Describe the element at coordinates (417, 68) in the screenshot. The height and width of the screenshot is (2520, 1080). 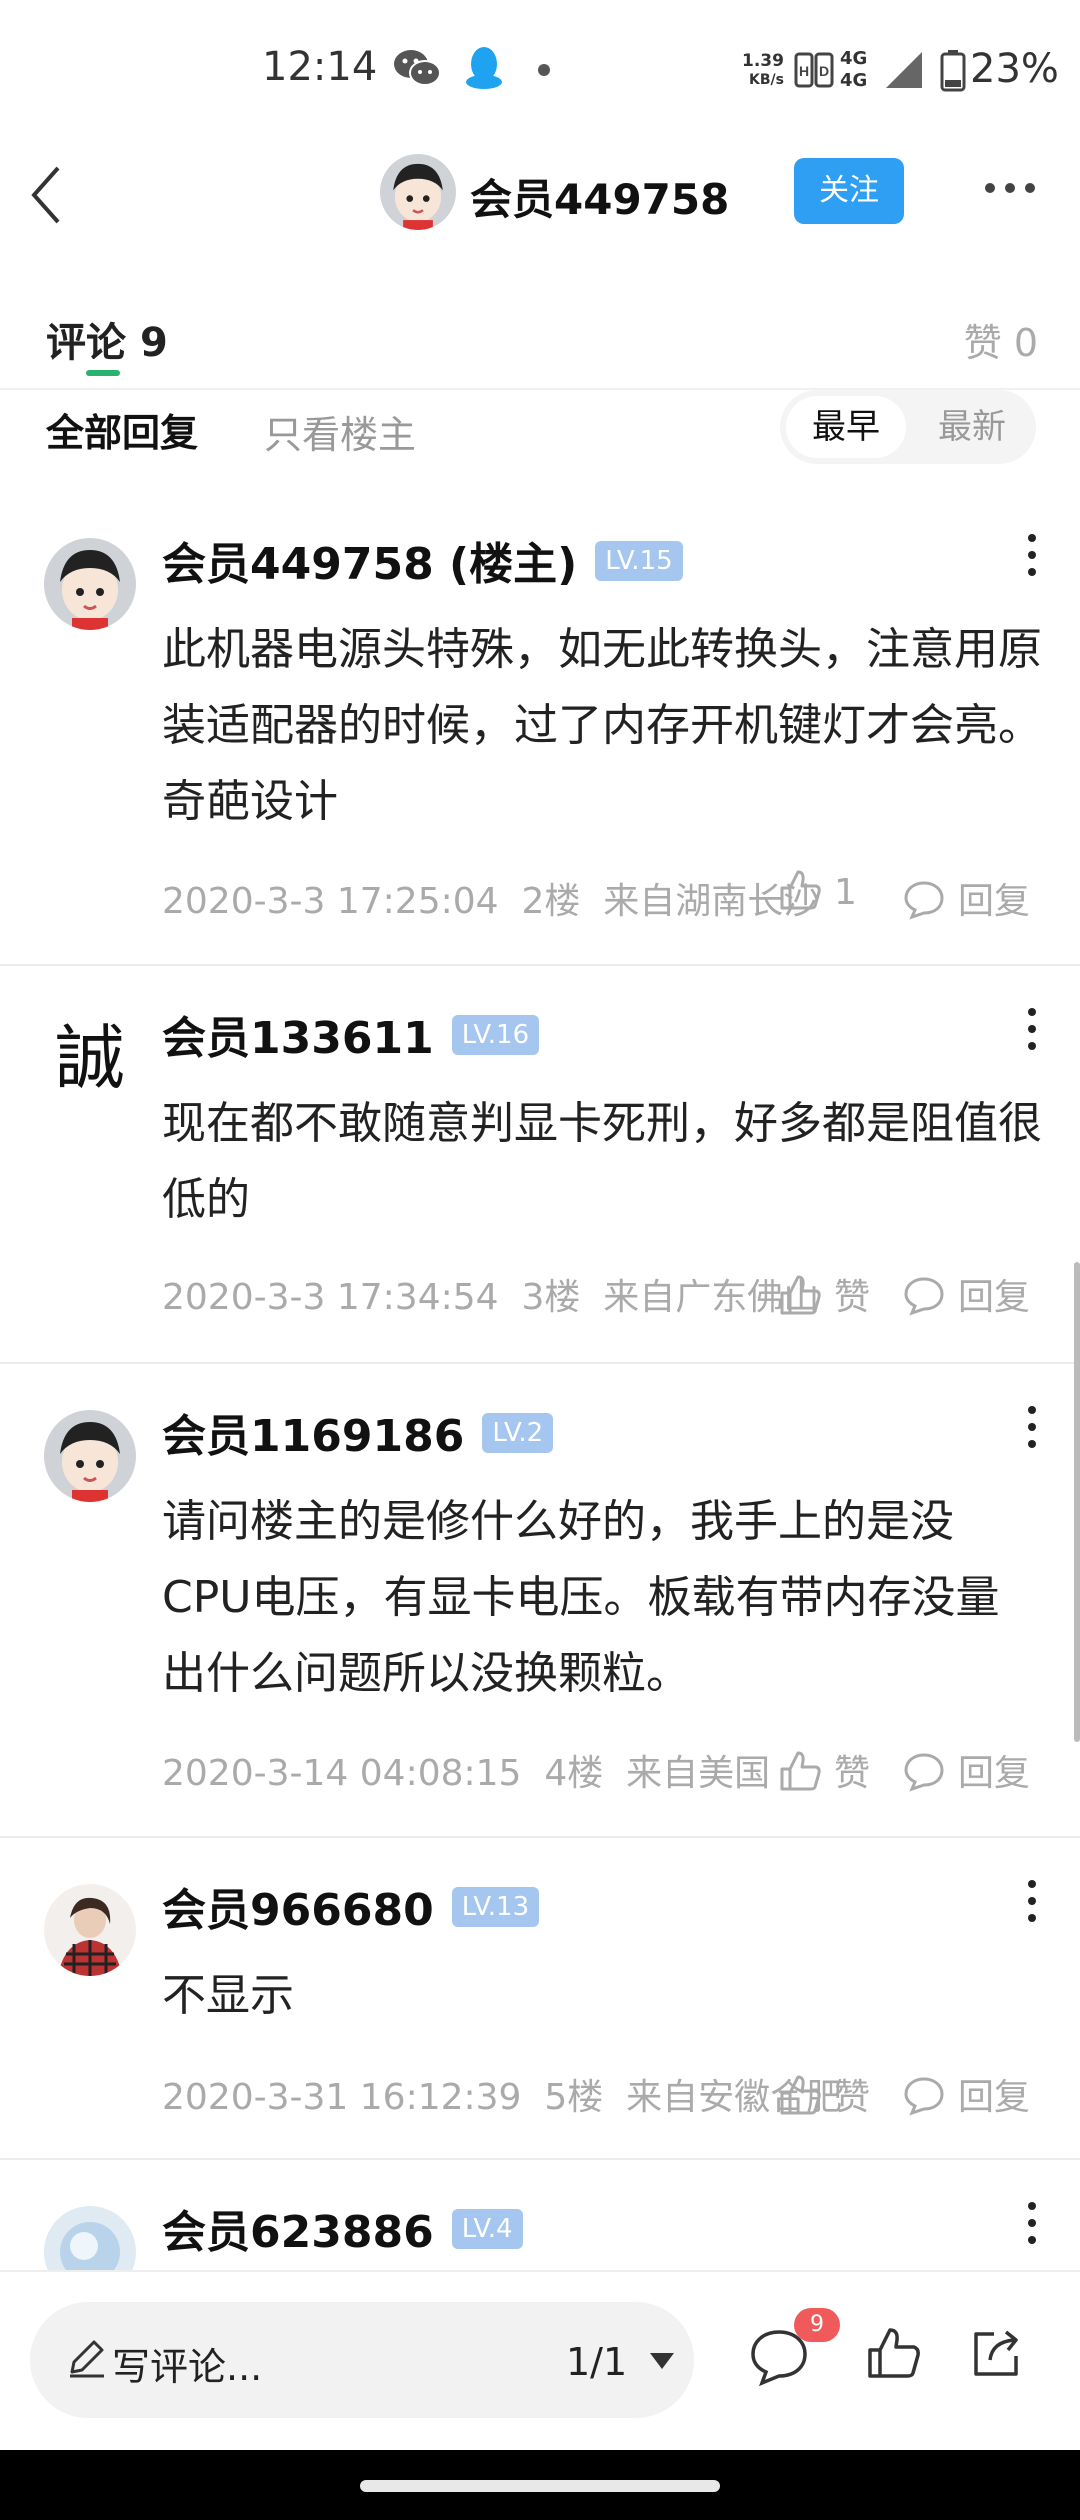
I see `wechat-icon` at that location.